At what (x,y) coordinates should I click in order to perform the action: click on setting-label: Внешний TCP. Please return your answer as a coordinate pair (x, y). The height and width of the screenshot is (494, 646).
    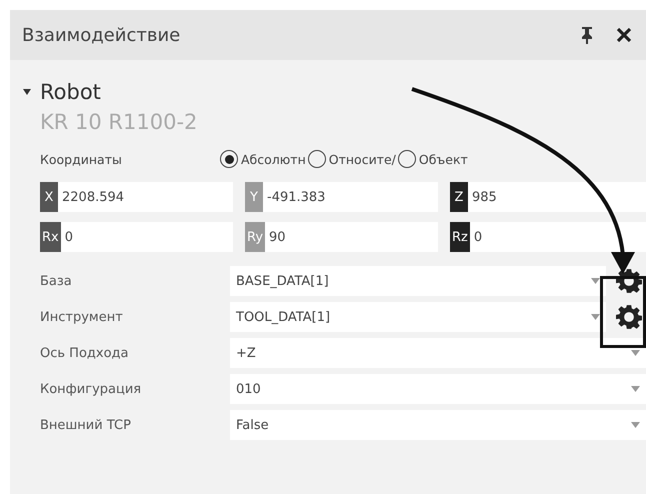
    Looking at the image, I should click on (86, 425).